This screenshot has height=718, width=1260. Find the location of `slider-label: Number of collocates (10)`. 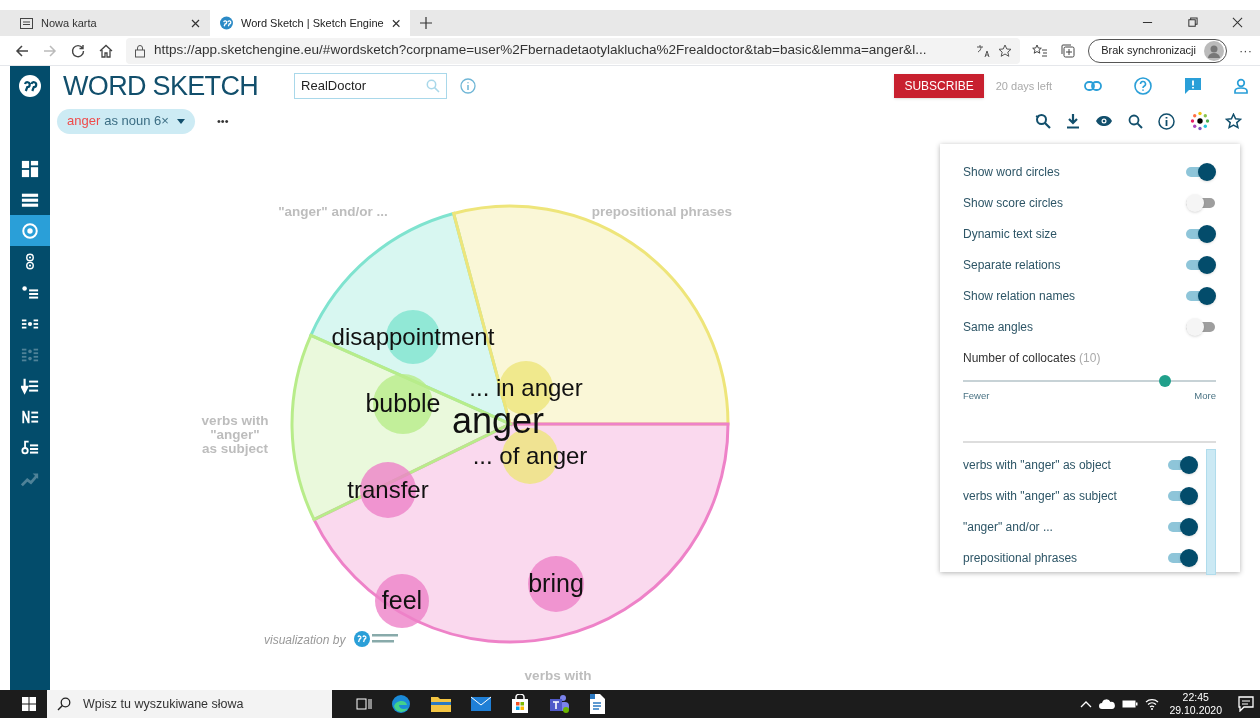

slider-label: Number of collocates (10) is located at coordinates (1032, 358).